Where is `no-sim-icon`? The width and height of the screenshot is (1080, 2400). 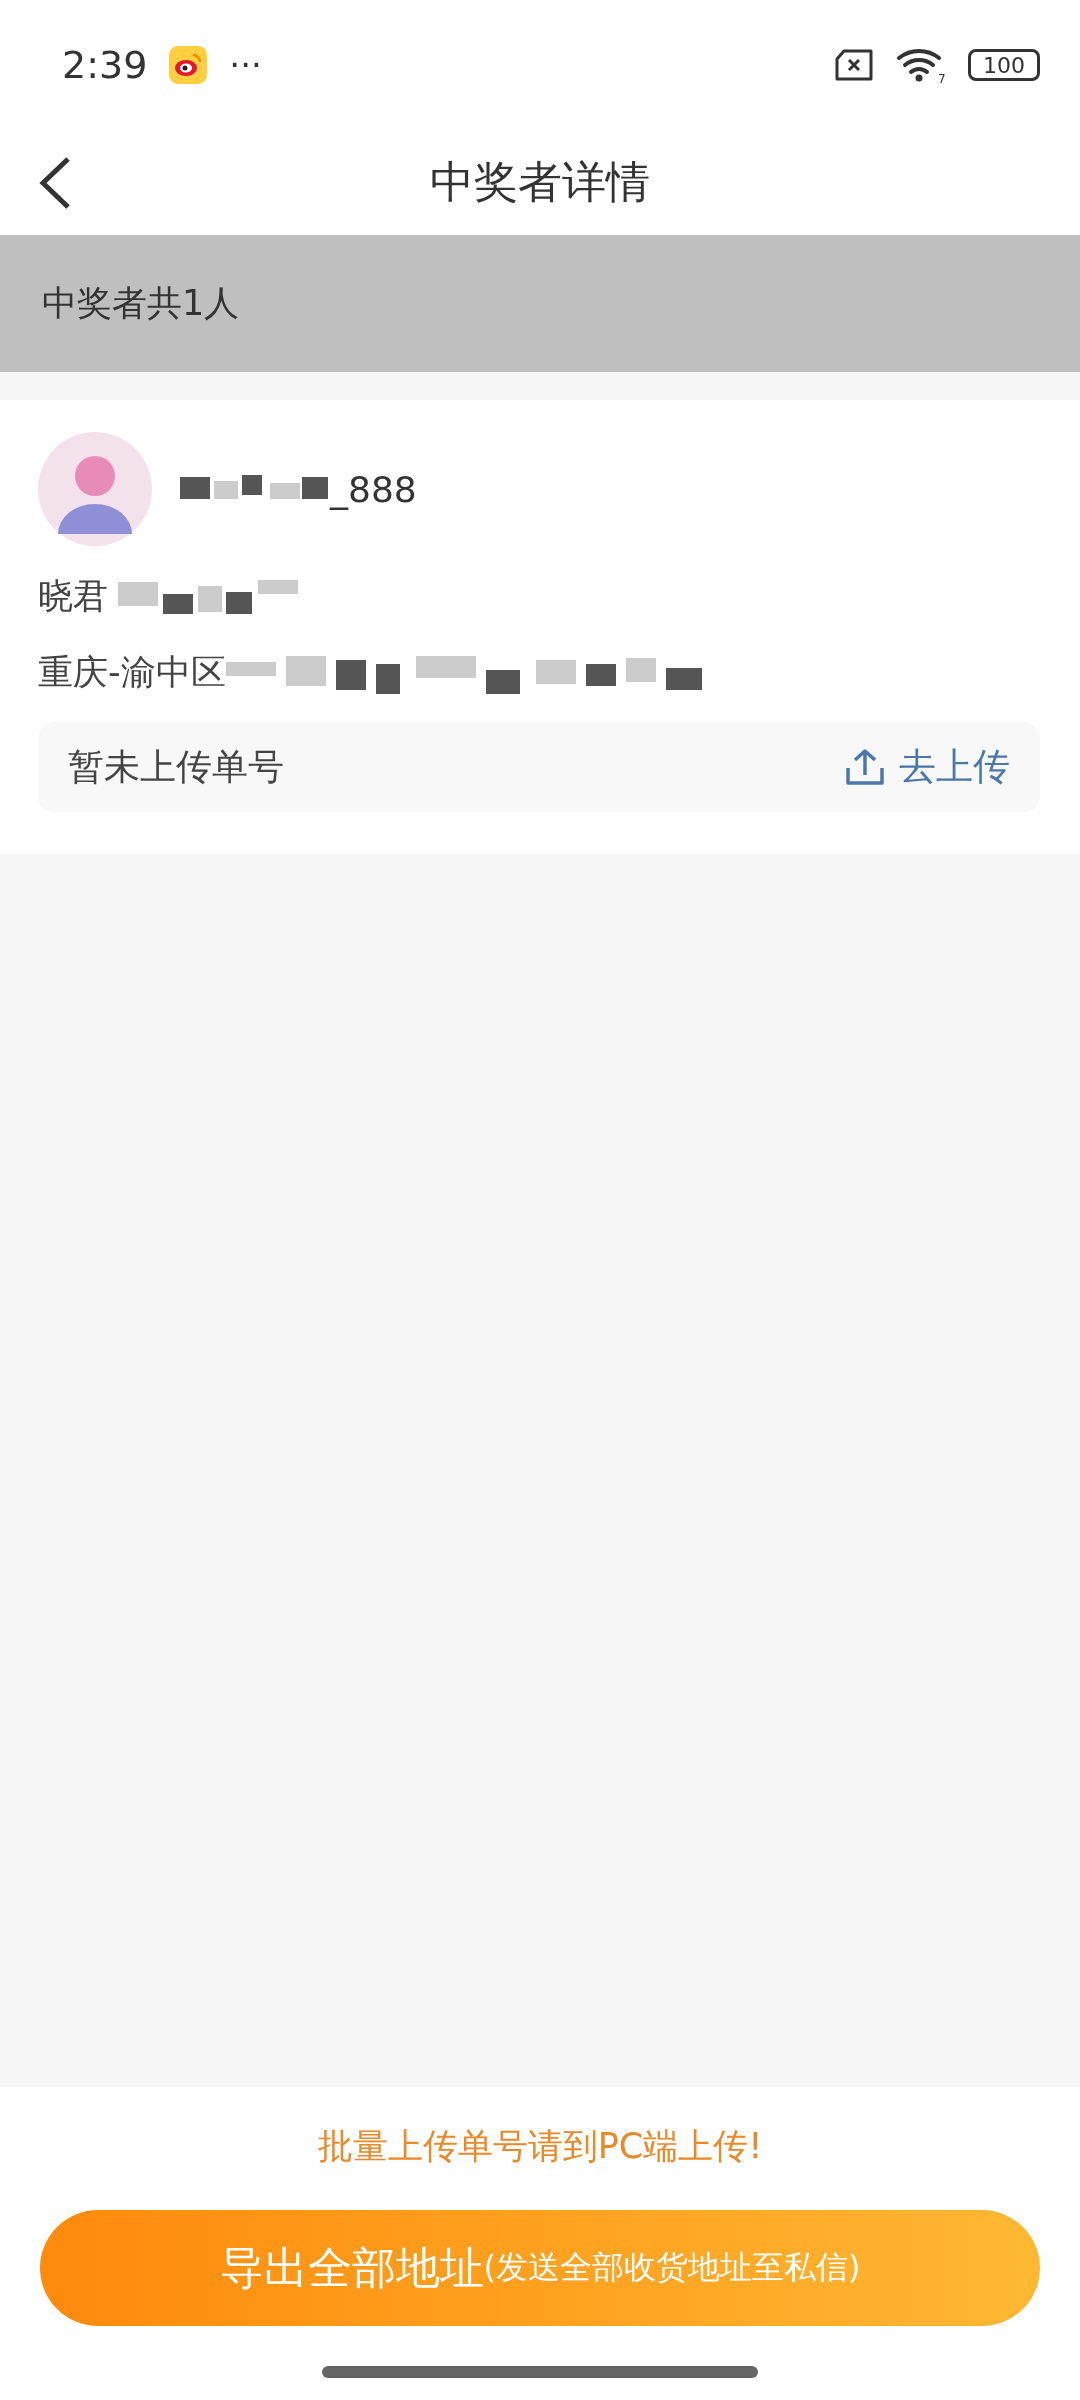 no-sim-icon is located at coordinates (854, 65).